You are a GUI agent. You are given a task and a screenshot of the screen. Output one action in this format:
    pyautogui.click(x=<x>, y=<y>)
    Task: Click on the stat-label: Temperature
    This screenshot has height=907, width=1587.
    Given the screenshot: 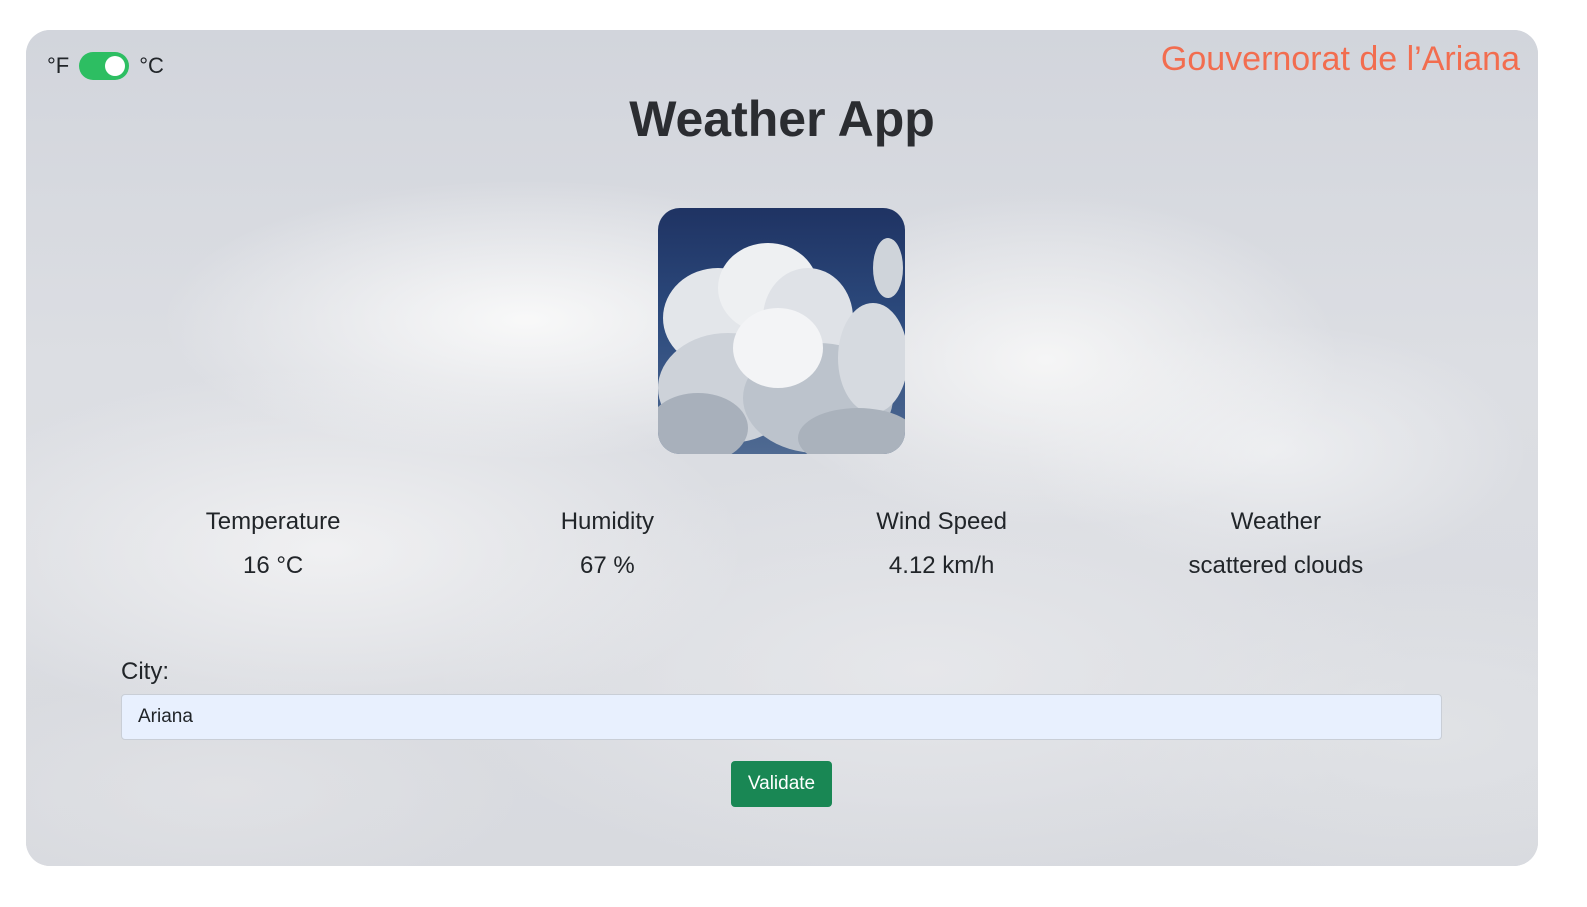 What is the action you would take?
    pyautogui.click(x=273, y=521)
    